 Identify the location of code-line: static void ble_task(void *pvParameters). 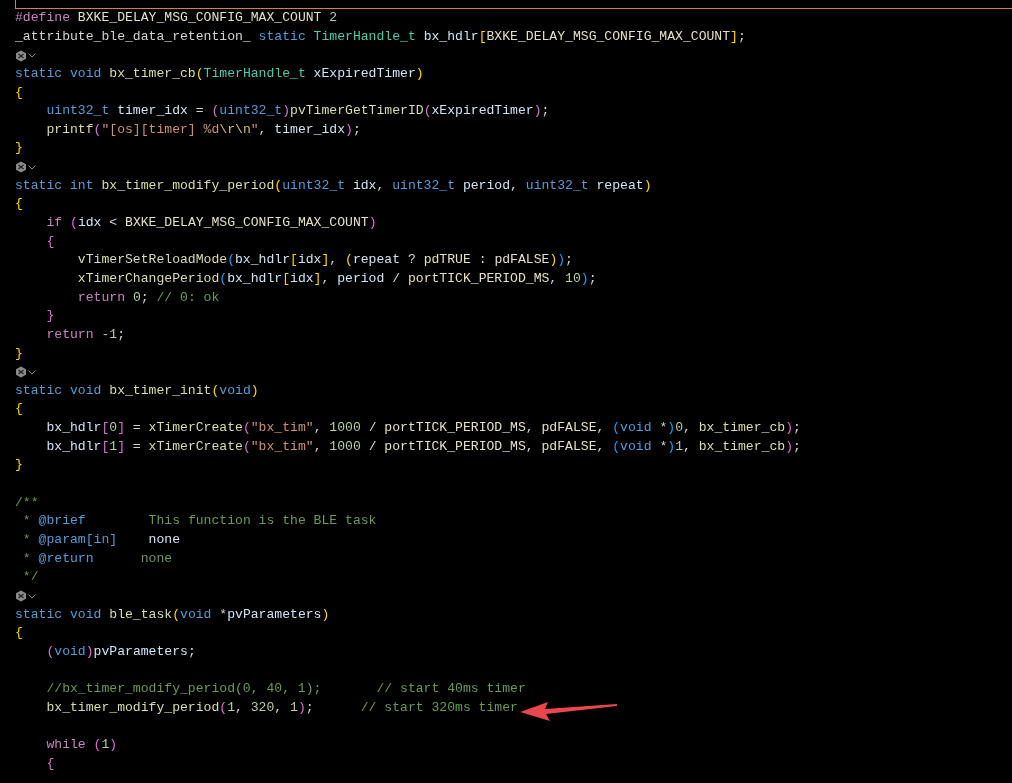
(172, 614).